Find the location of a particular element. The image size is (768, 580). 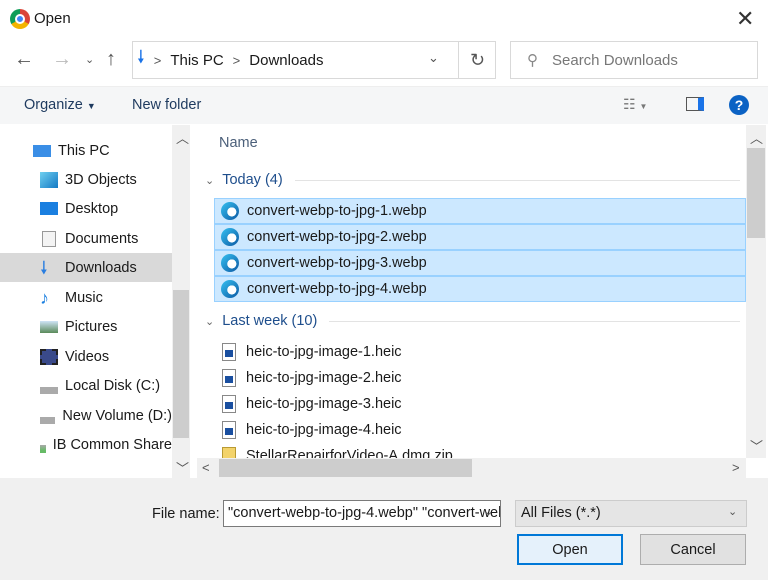

column-header-name: Name is located at coordinates (238, 143).